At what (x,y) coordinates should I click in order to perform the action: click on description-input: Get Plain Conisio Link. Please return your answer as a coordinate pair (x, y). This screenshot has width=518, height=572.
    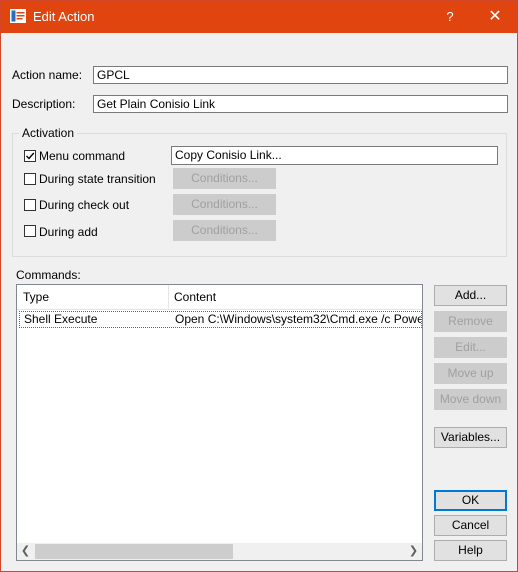
    Looking at the image, I should click on (300, 104).